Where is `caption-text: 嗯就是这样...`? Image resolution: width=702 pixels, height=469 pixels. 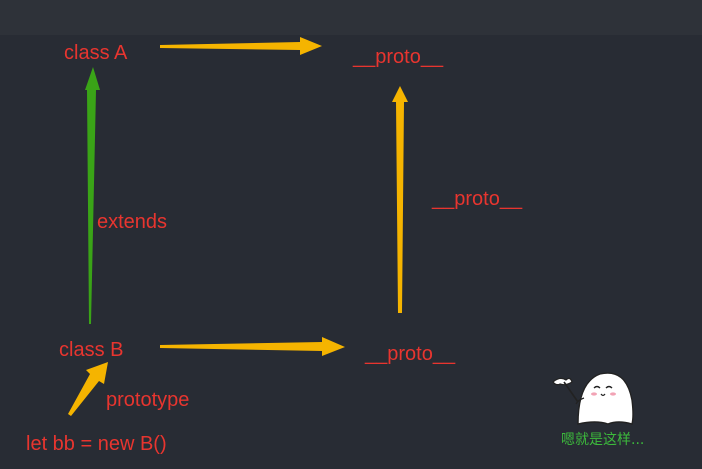 caption-text: 嗯就是这样... is located at coordinates (603, 440).